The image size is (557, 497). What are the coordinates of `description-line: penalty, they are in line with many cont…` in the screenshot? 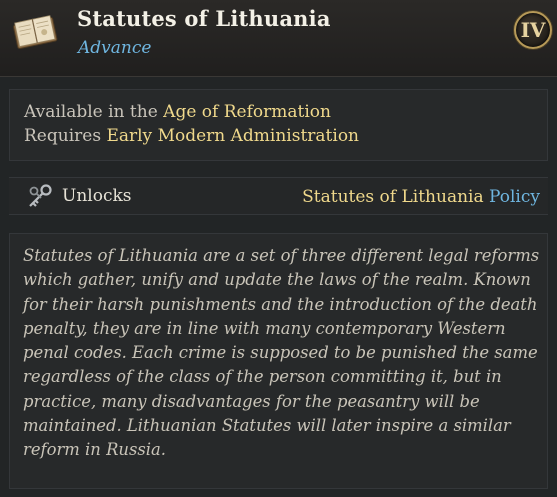 It's located at (264, 328).